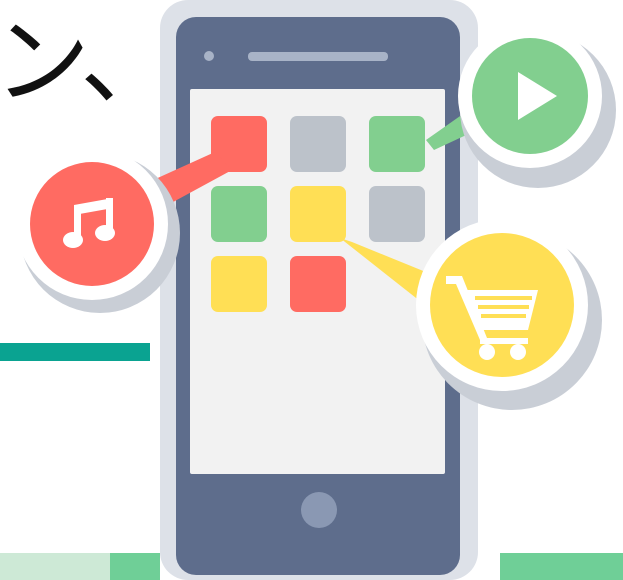 This screenshot has width=623, height=580. What do you see at coordinates (92, 224) in the screenshot?
I see `music-bubble` at bounding box center [92, 224].